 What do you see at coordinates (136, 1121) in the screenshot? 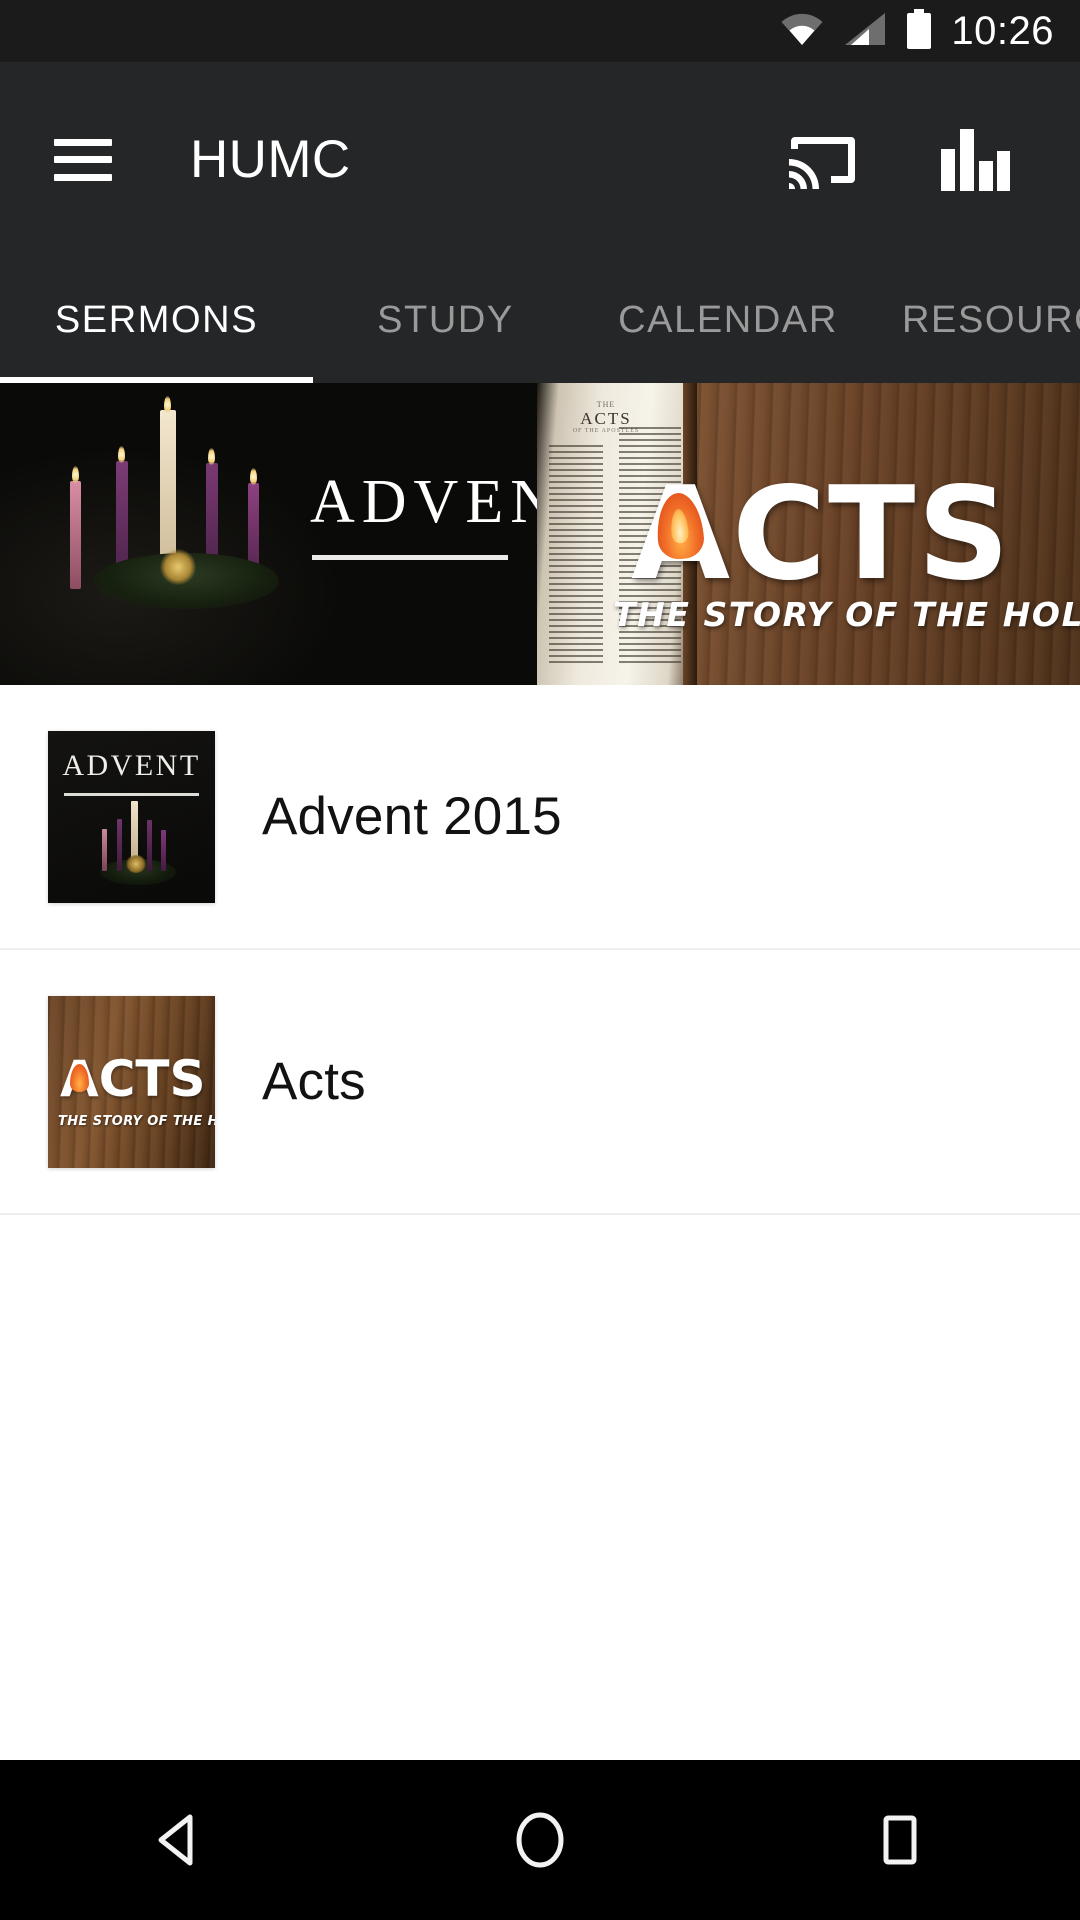
I see `thumb-subtitle-acts: THE STORY OF THE HOLY SPIRIT` at bounding box center [136, 1121].